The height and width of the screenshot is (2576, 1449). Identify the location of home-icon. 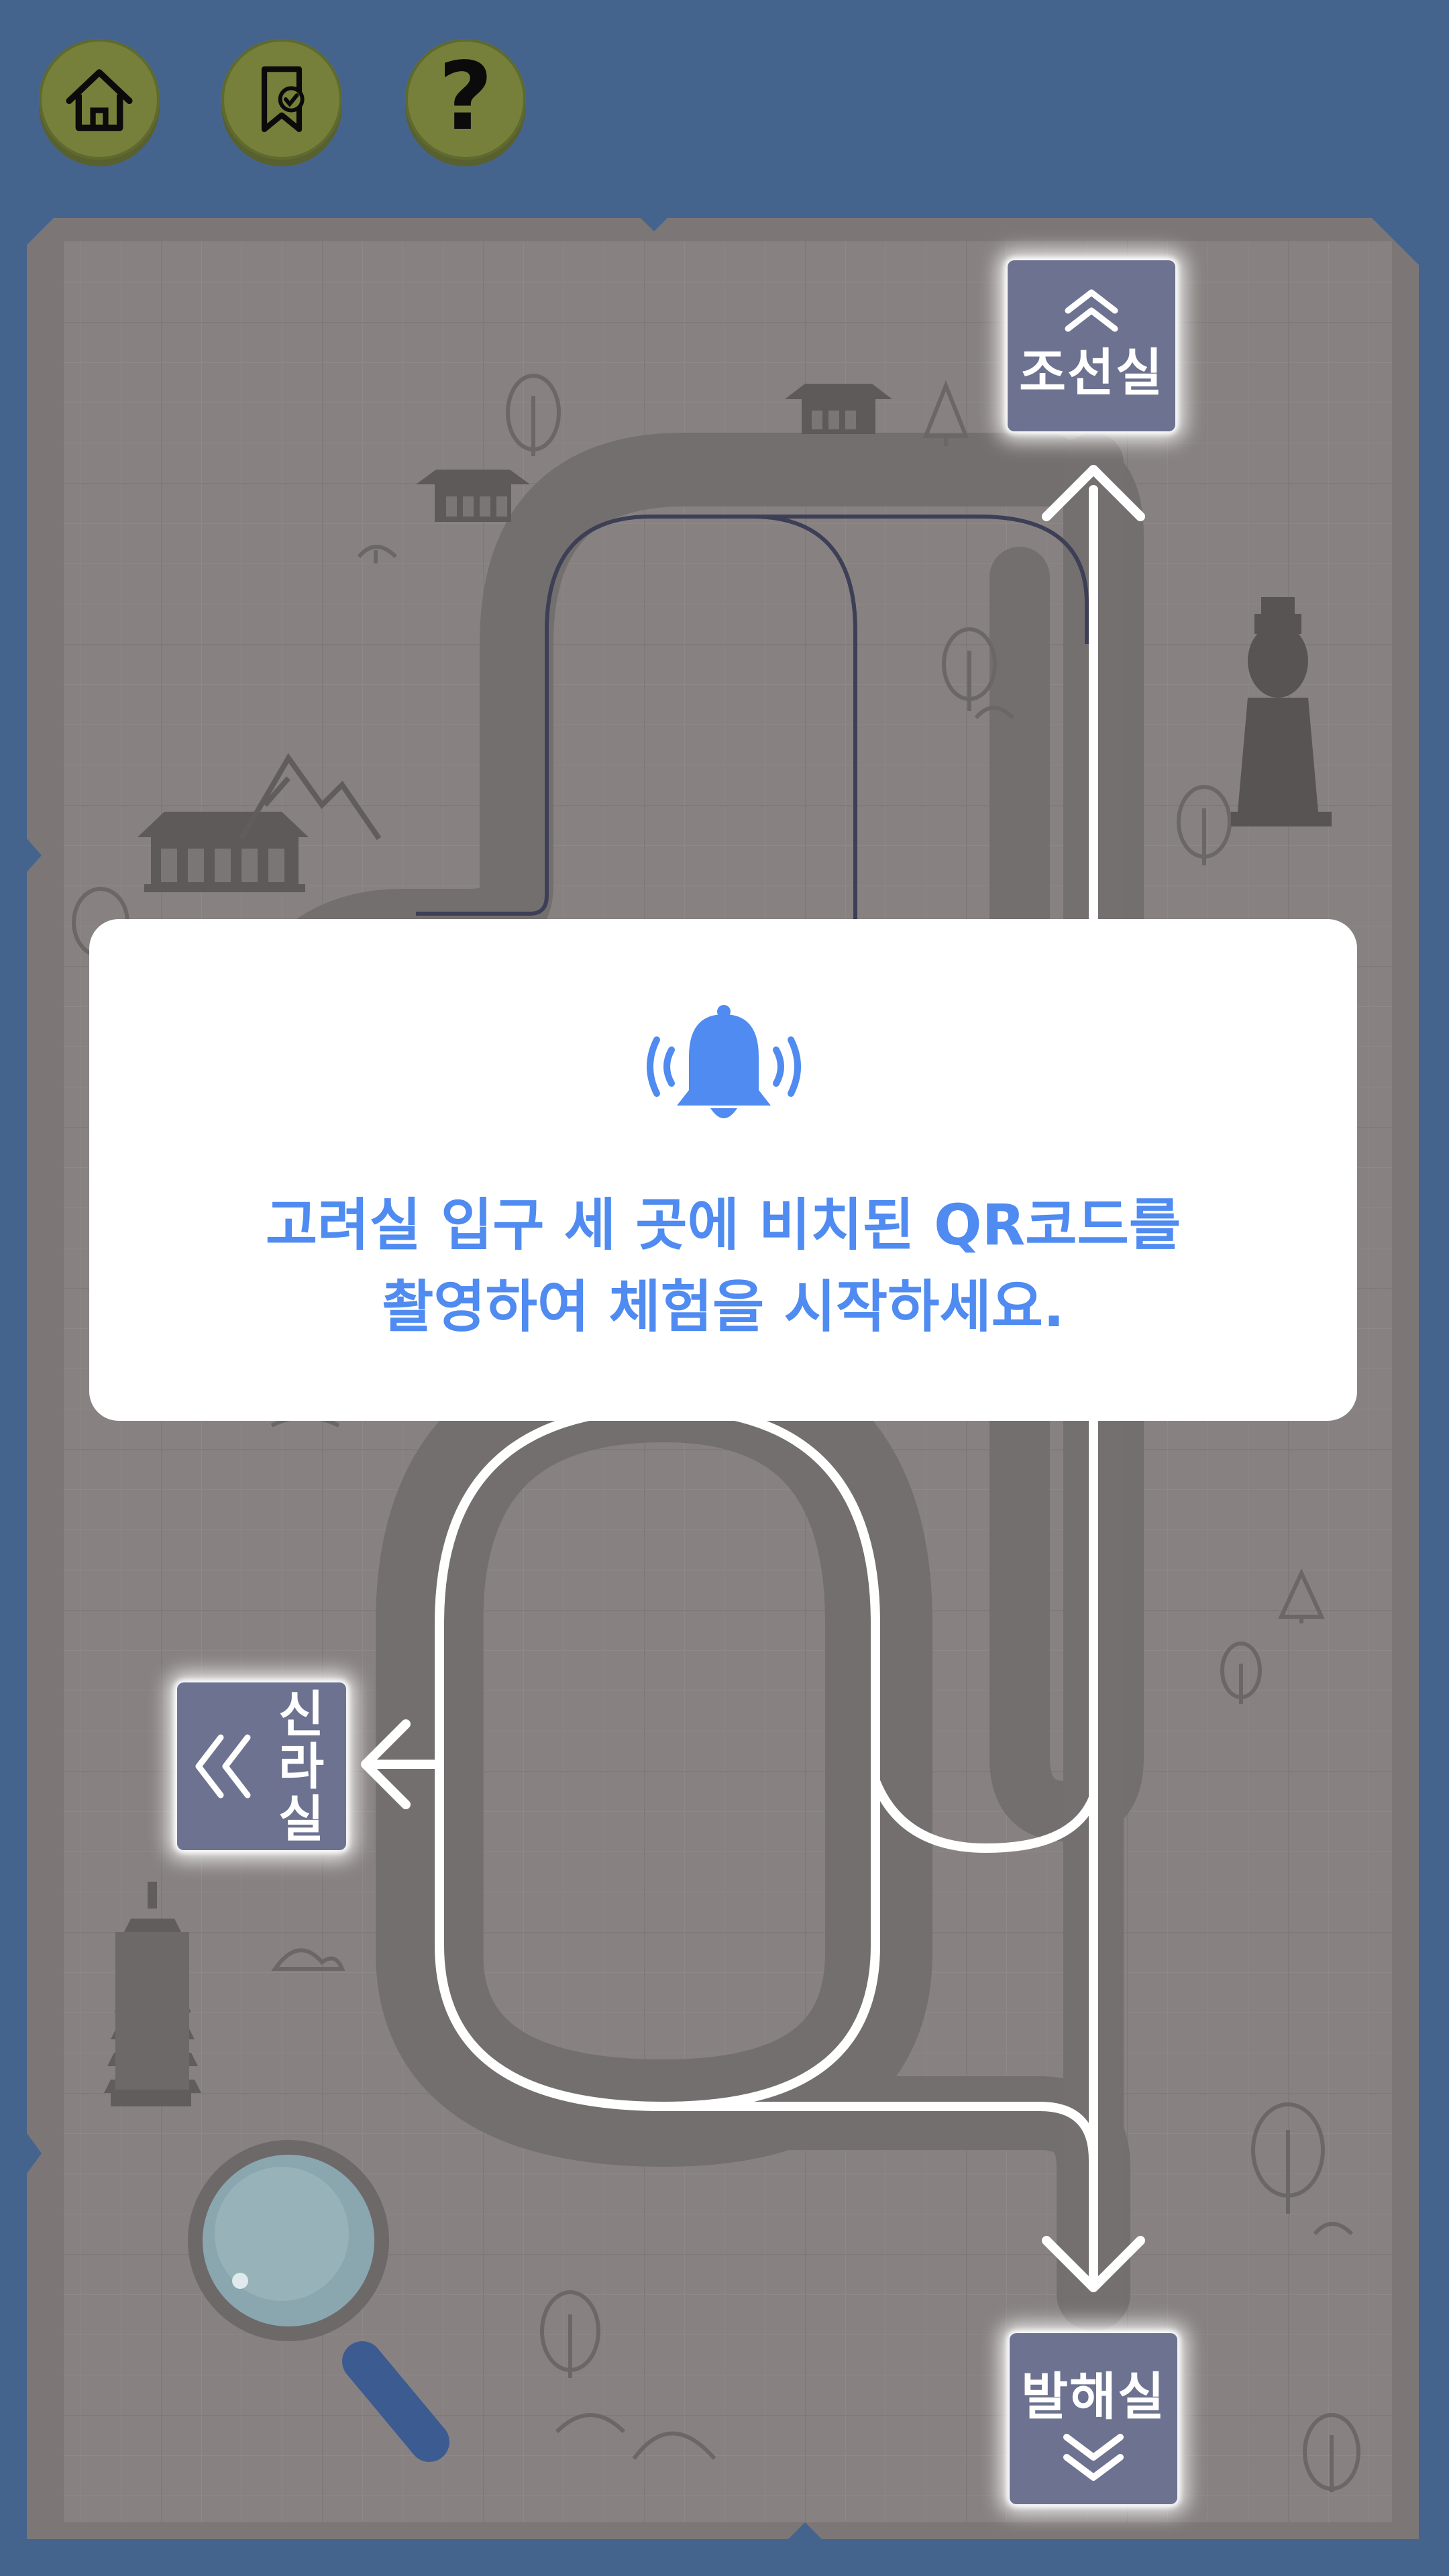
(99, 100).